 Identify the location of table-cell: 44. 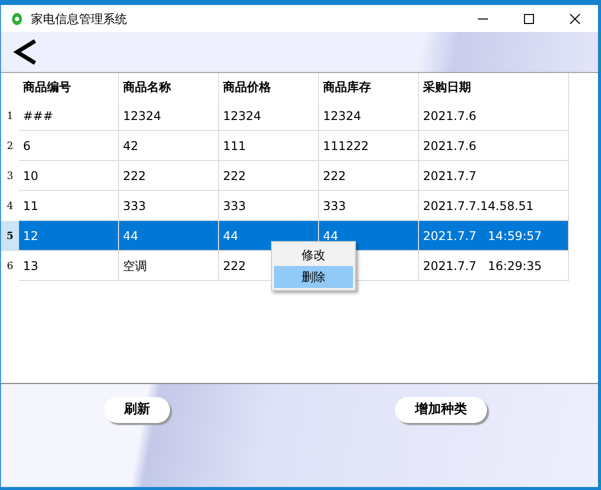
(169, 236).